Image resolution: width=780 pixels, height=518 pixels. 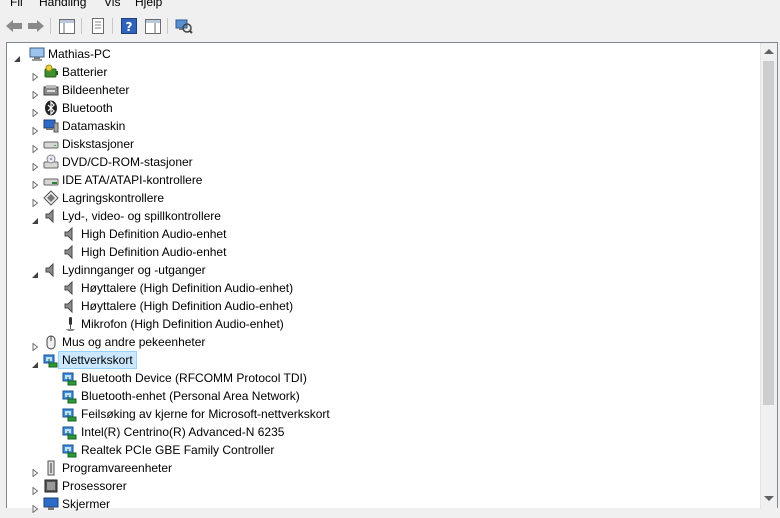 What do you see at coordinates (389, 126) in the screenshot?
I see `tree-category: Datamaskin` at bounding box center [389, 126].